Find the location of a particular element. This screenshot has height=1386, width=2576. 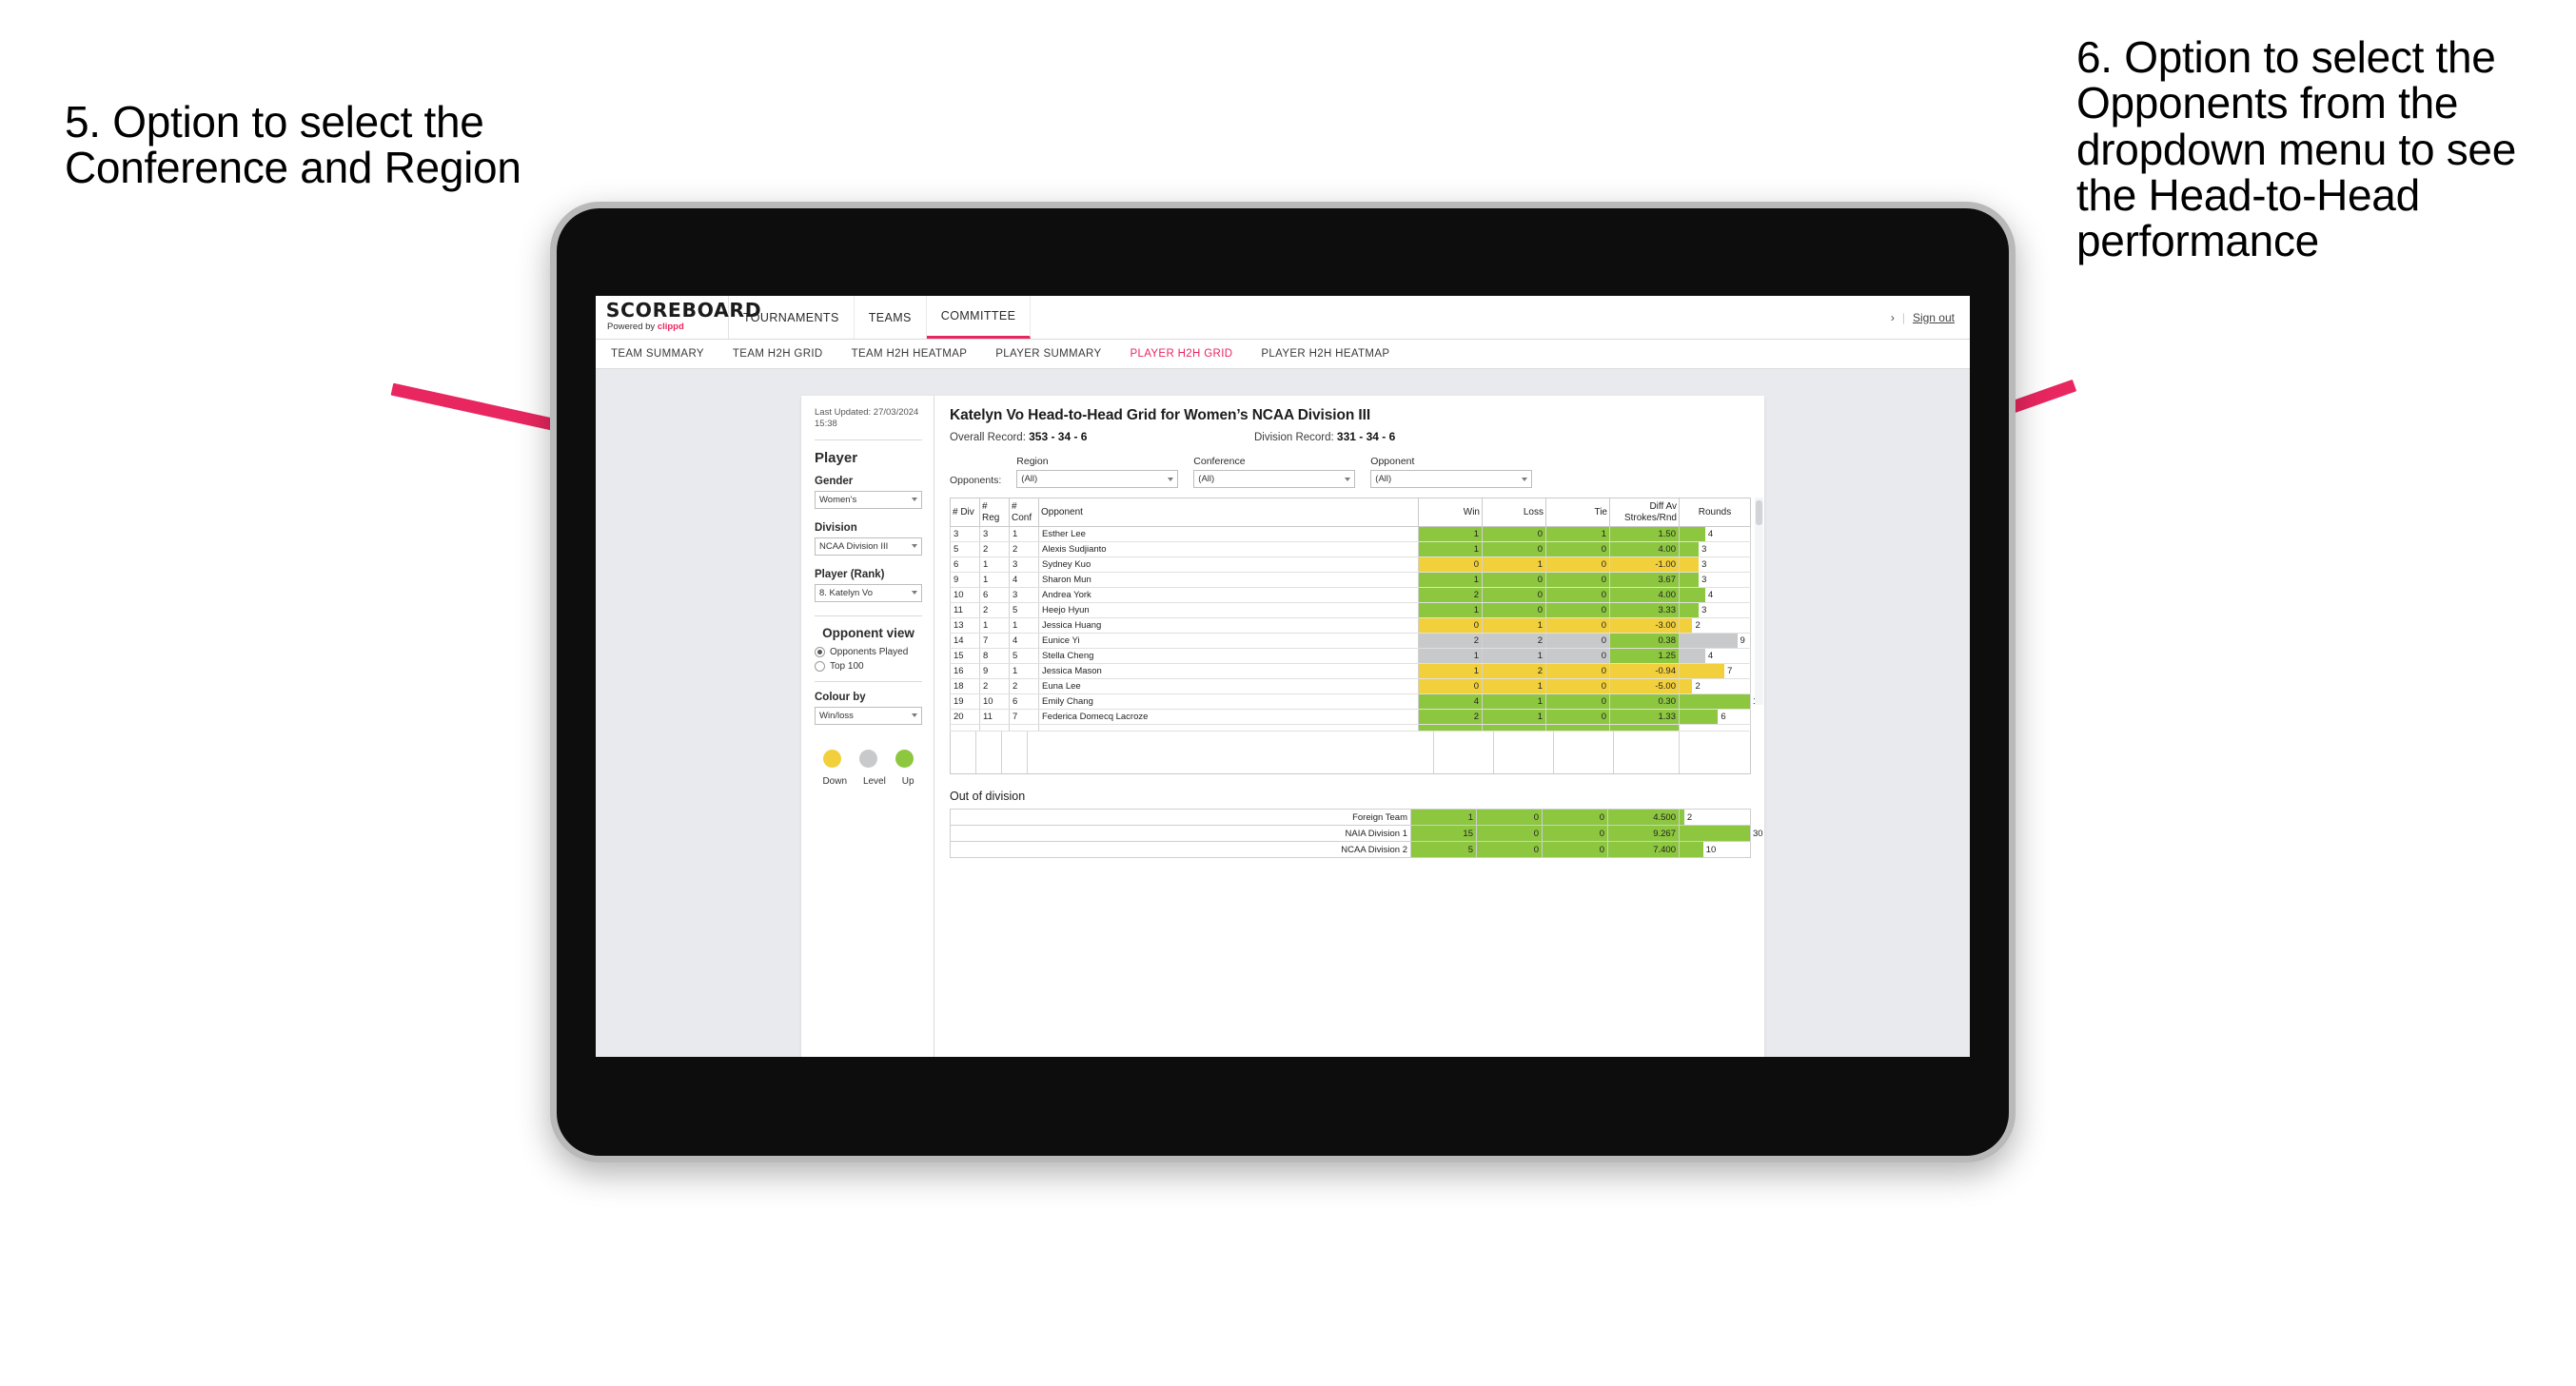

grid-scrollbar-thumb is located at coordinates (1759, 512).